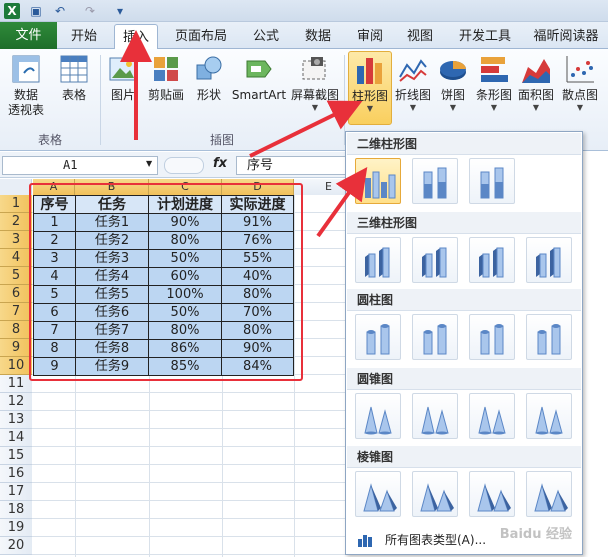 The image size is (608, 557). What do you see at coordinates (549, 420) in the screenshot?
I see `3d-cone-icon` at bounding box center [549, 420].